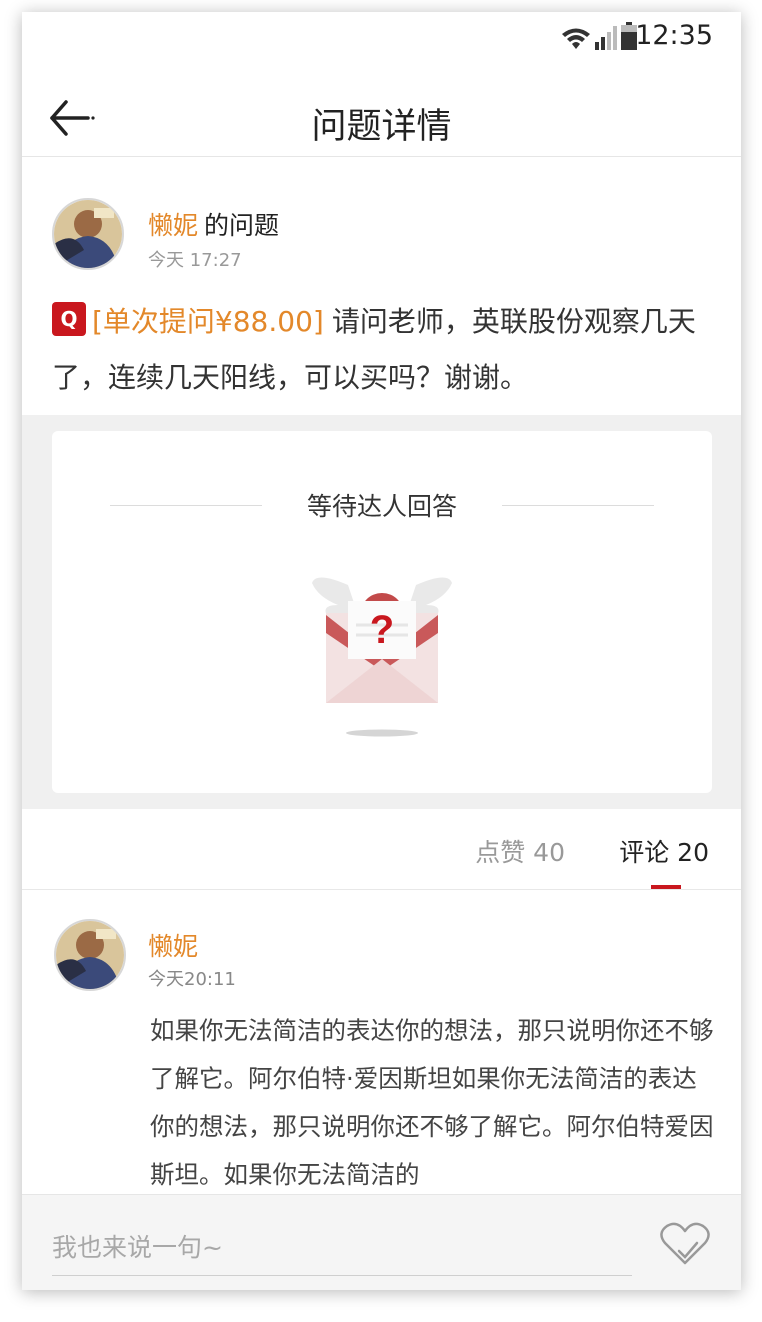  I want to click on heart-icon, so click(685, 1244).